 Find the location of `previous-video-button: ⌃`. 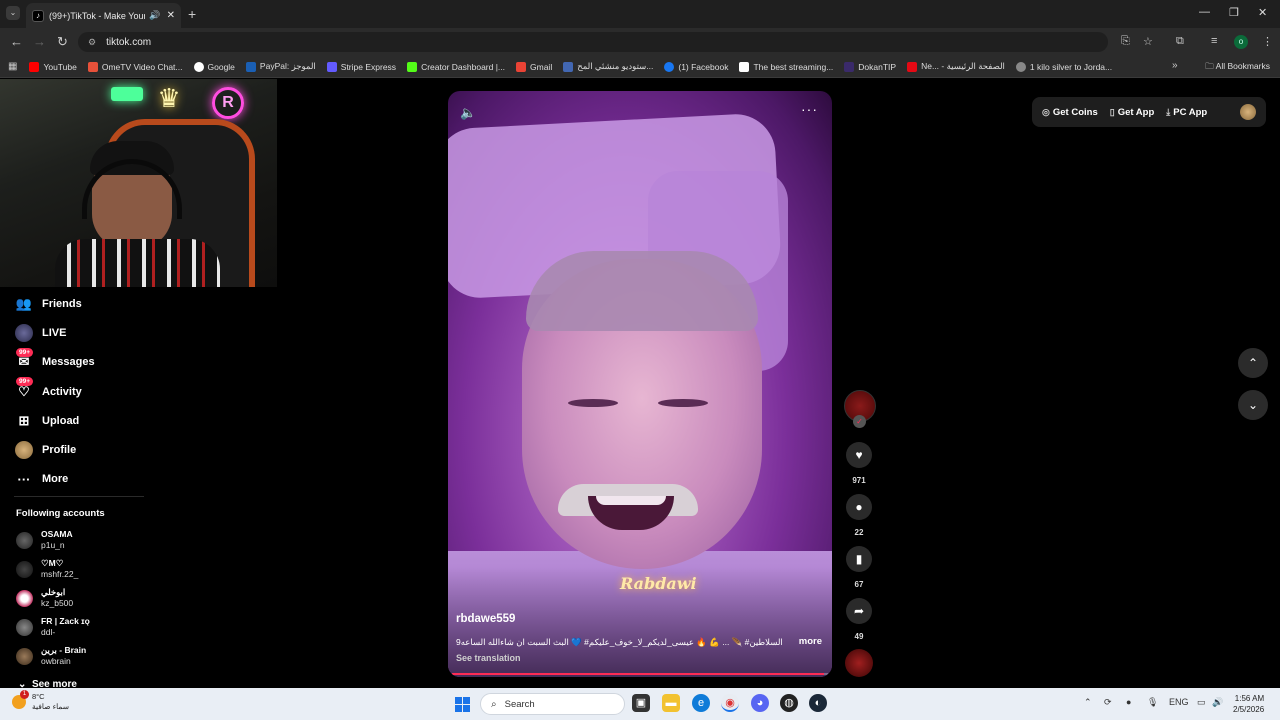

previous-video-button: ⌃ is located at coordinates (1253, 363).